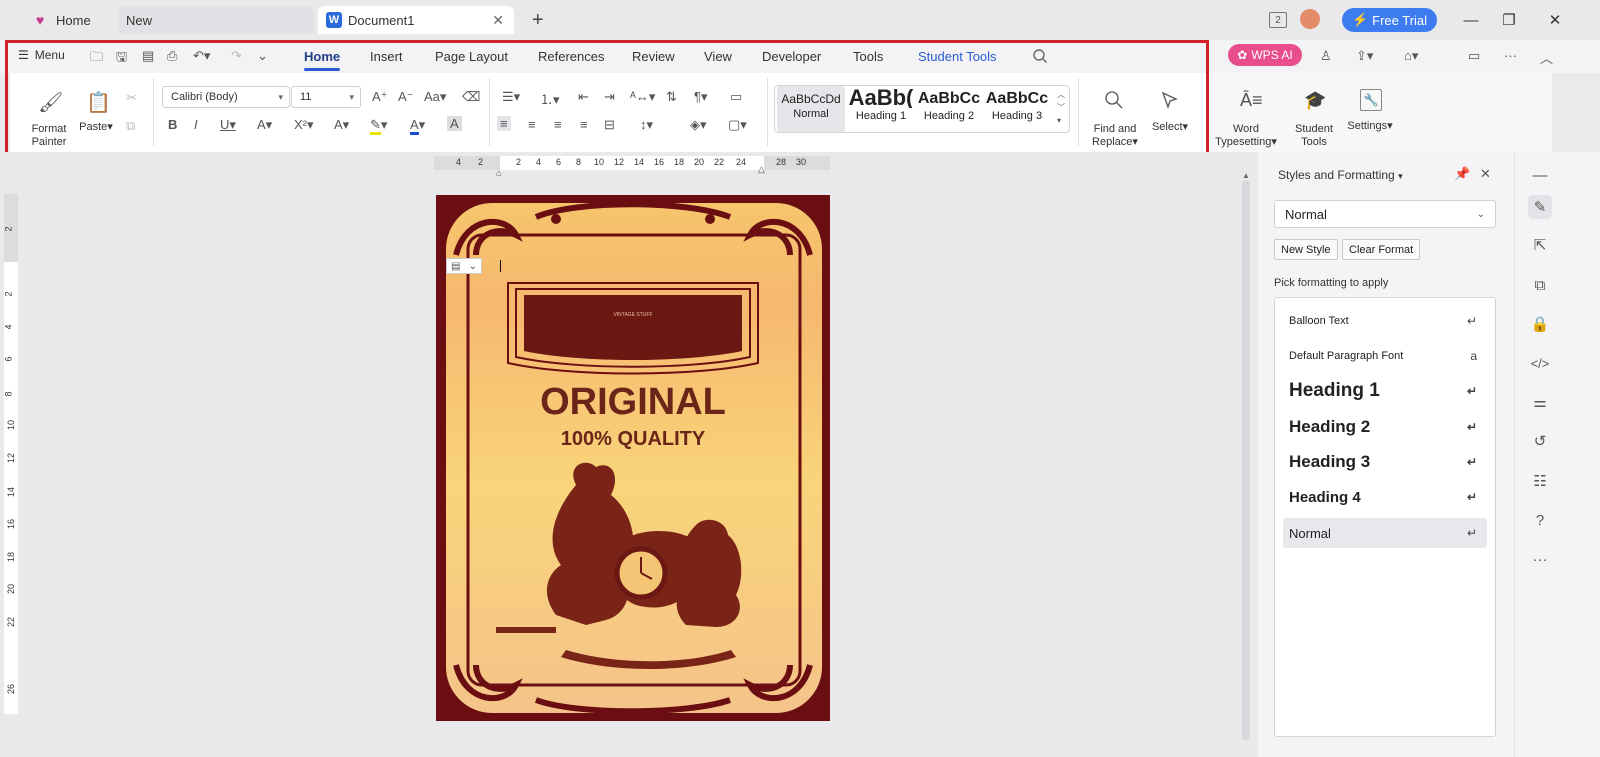 The height and width of the screenshot is (757, 1600). What do you see at coordinates (262, 56) in the screenshot?
I see `customize-chevron-icon: ⌄` at bounding box center [262, 56].